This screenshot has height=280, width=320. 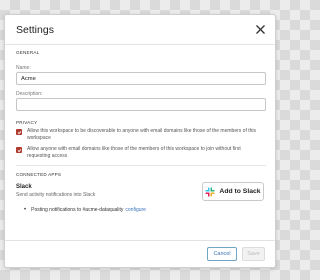 I want to click on auto-join-checkbox, so click(x=19, y=150).